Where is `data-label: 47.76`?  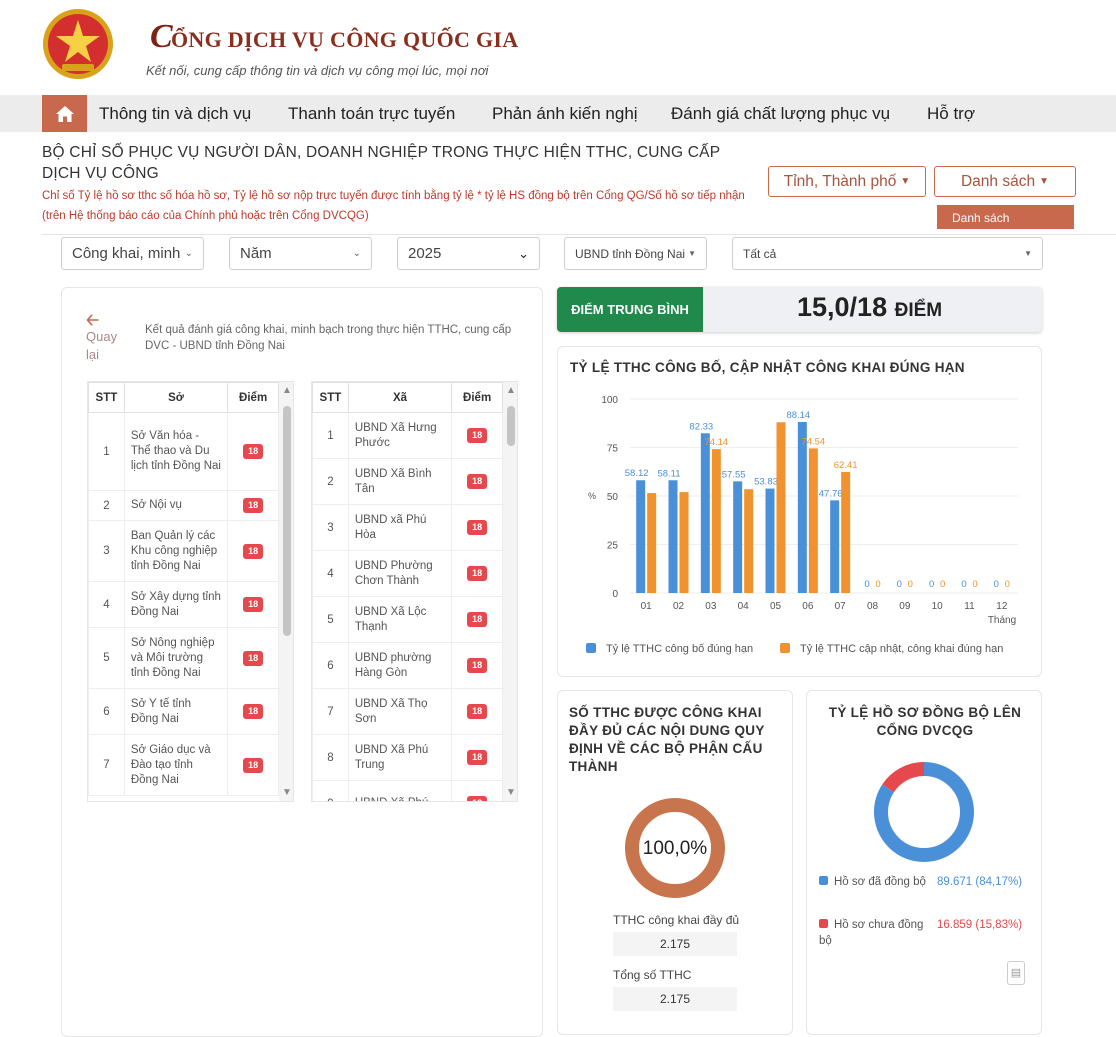 data-label: 47.76 is located at coordinates (831, 493).